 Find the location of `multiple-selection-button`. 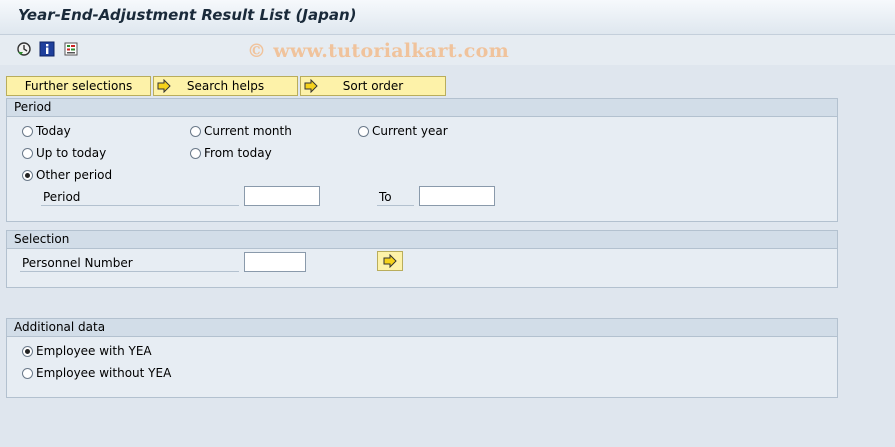

multiple-selection-button is located at coordinates (390, 261).